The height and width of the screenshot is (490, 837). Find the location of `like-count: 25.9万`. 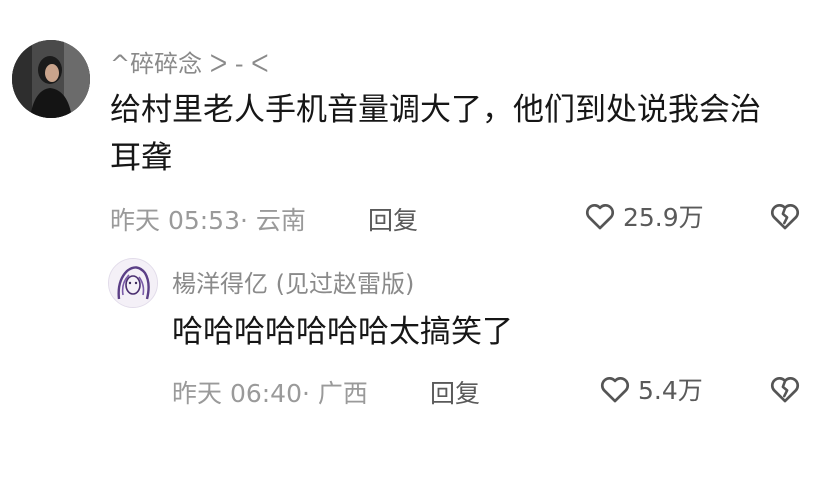

like-count: 25.9万 is located at coordinates (663, 217).